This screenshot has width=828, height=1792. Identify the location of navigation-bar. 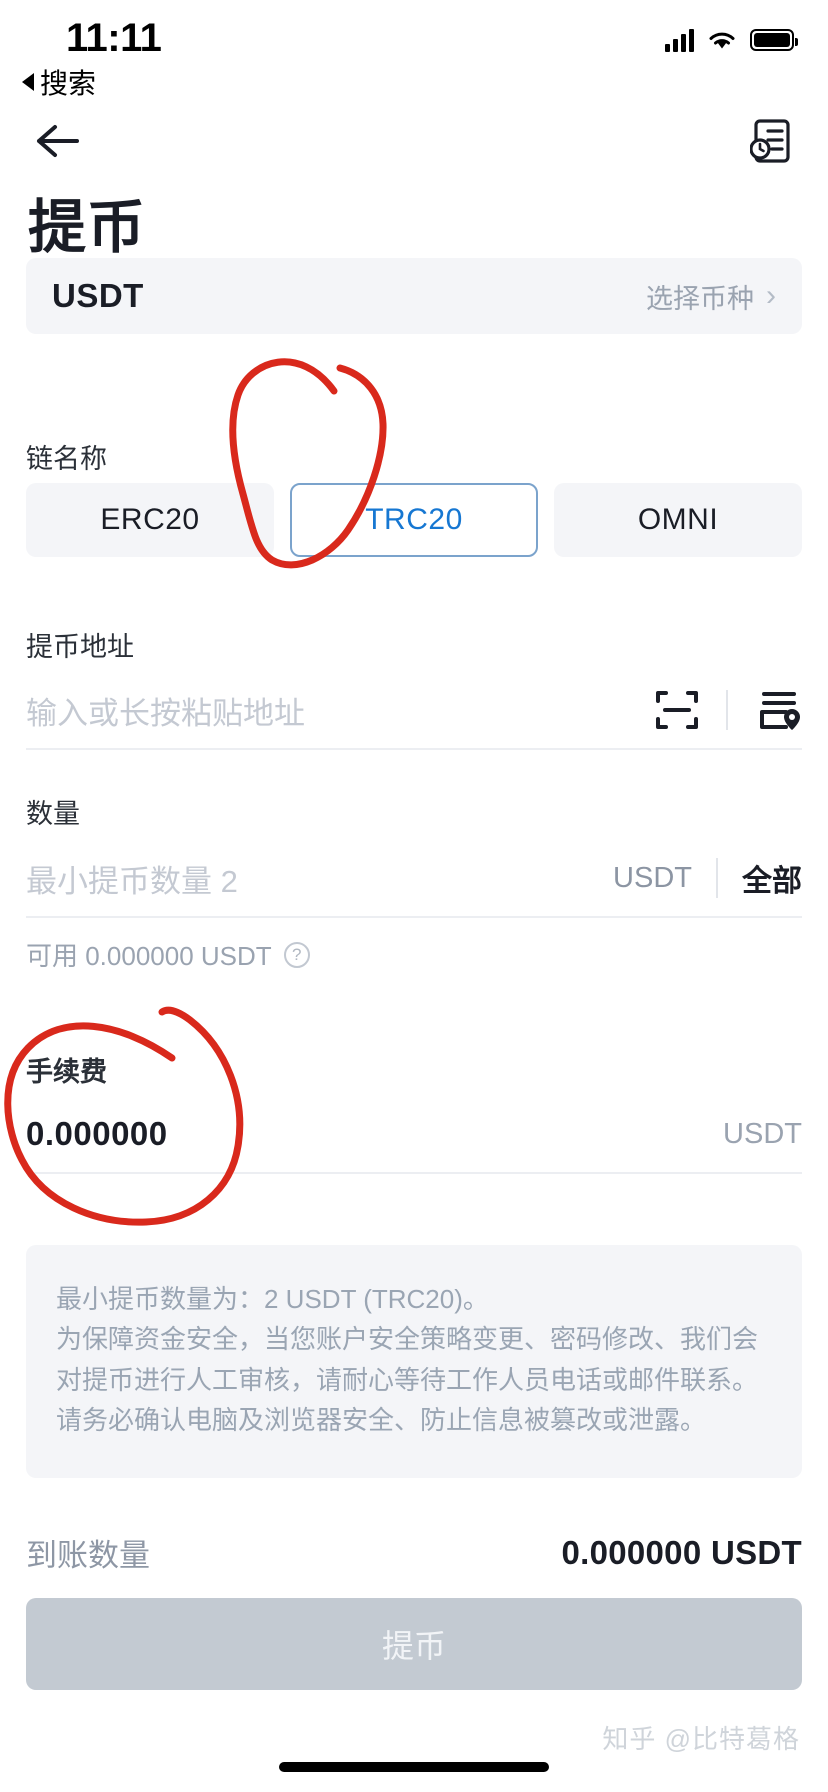
(414, 141).